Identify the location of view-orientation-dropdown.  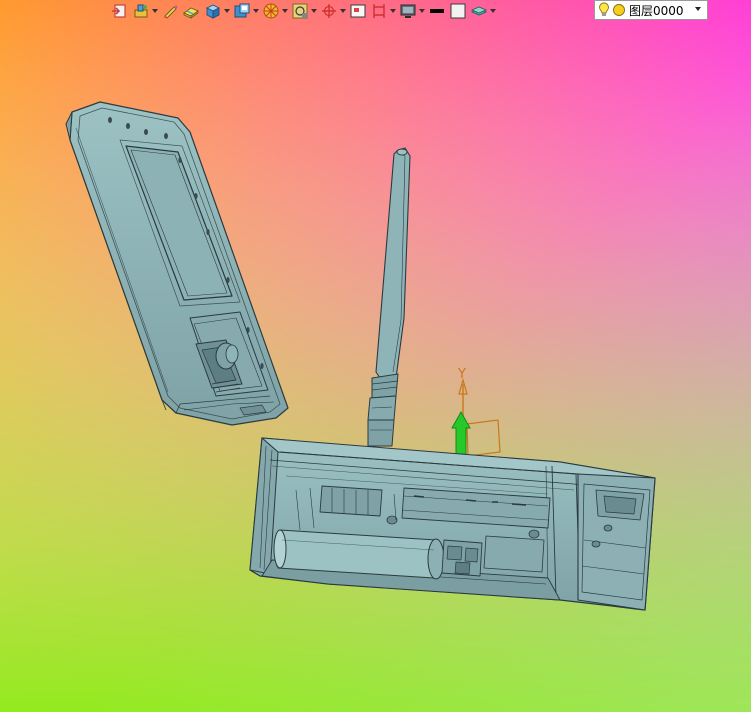
(255, 10).